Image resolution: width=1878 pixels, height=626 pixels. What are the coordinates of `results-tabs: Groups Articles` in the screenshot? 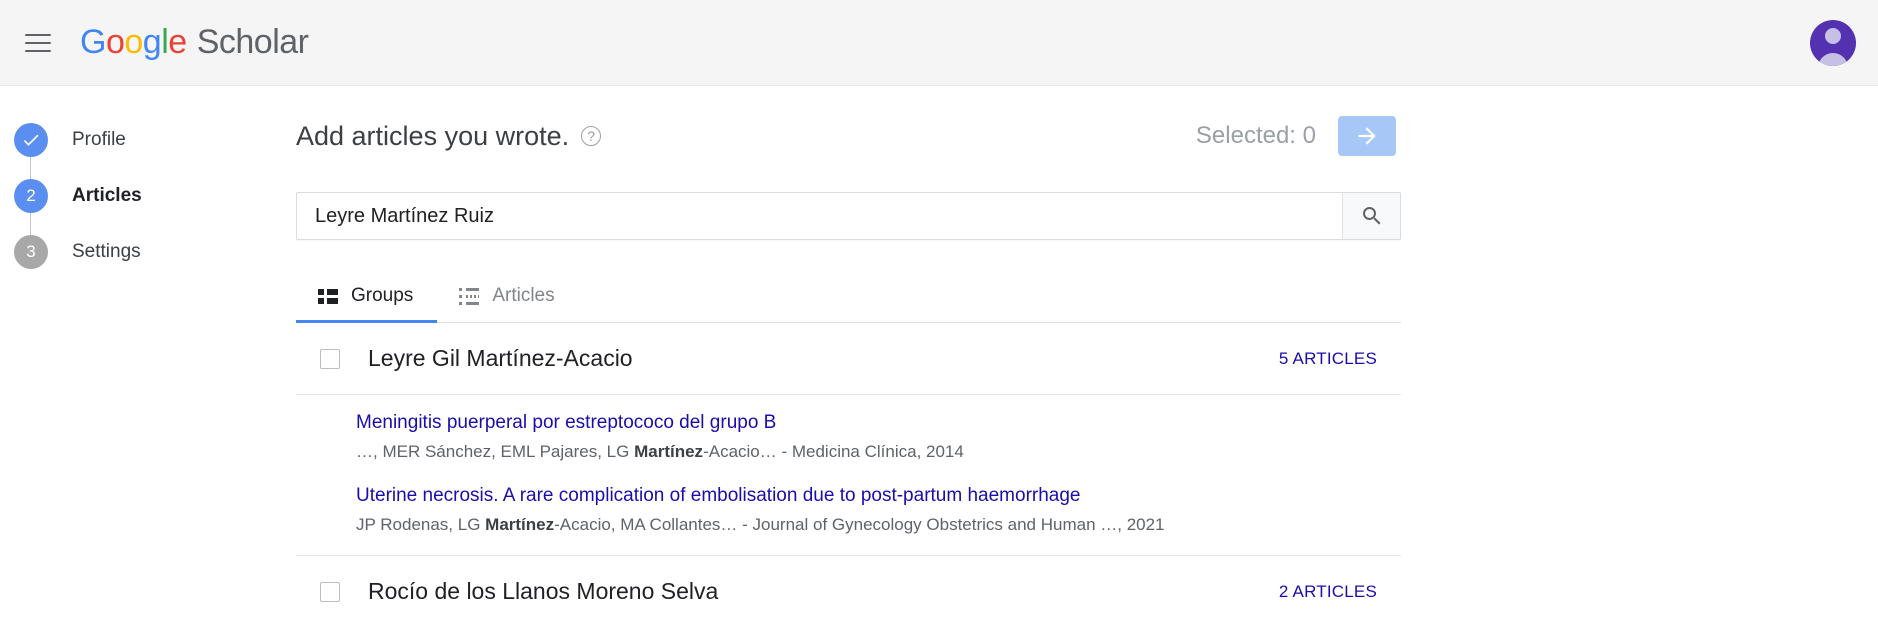 It's located at (848, 296).